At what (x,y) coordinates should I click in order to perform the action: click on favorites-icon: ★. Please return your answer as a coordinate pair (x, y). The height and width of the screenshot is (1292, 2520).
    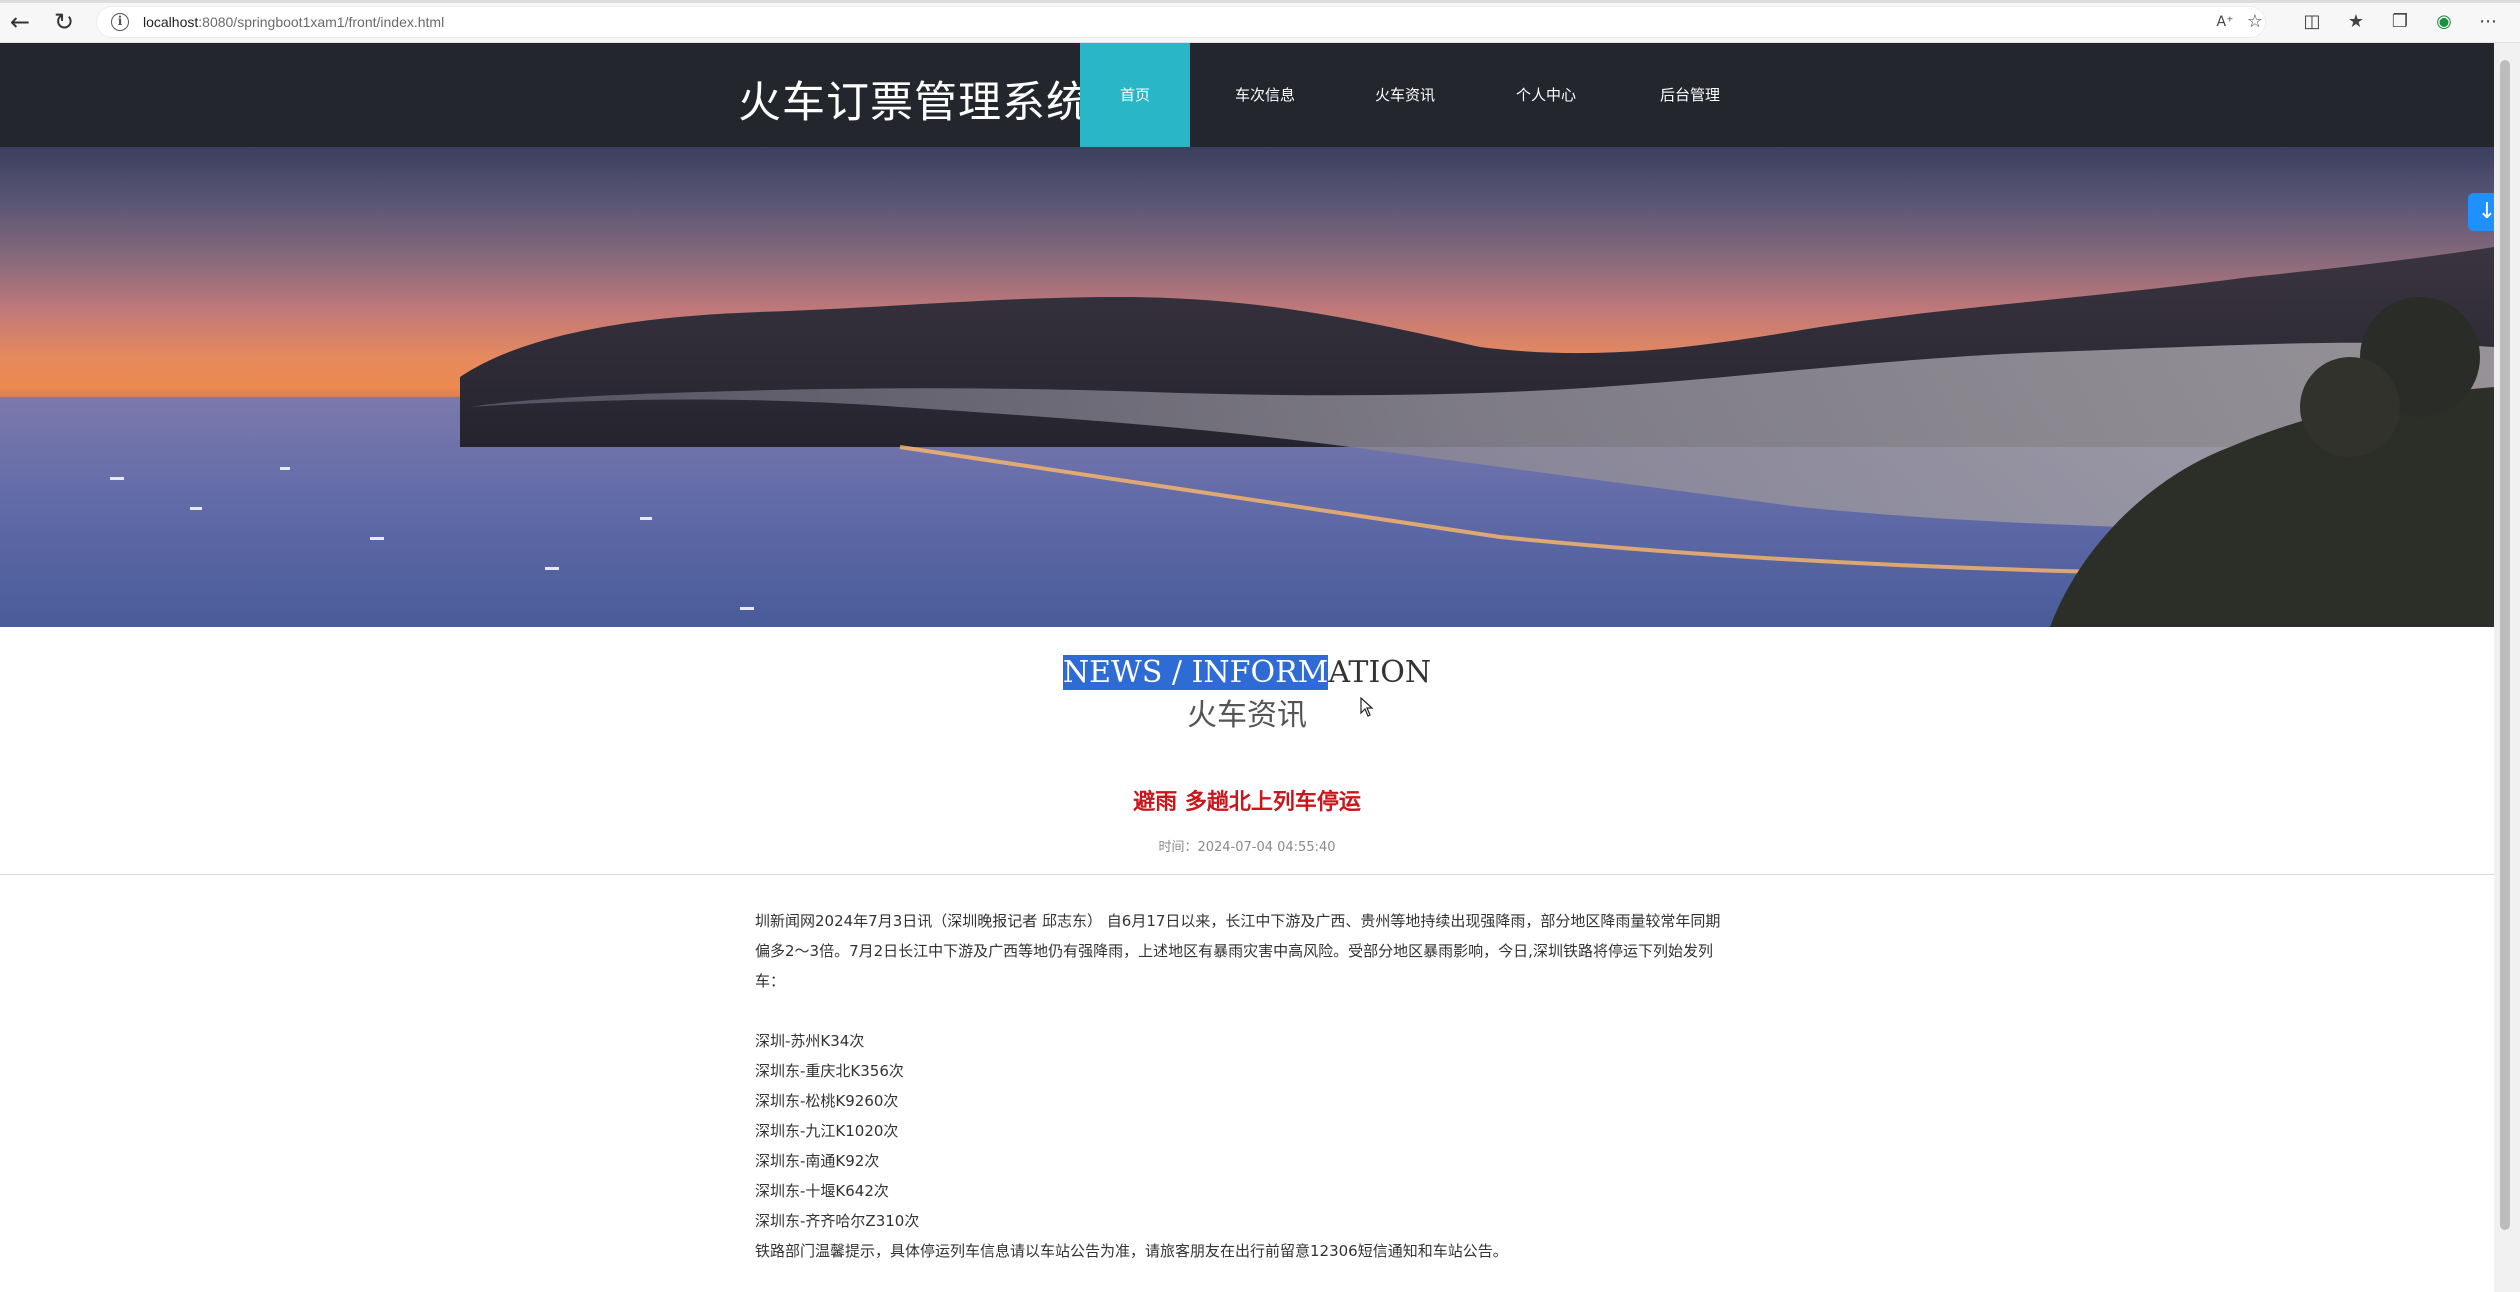
    Looking at the image, I should click on (2356, 22).